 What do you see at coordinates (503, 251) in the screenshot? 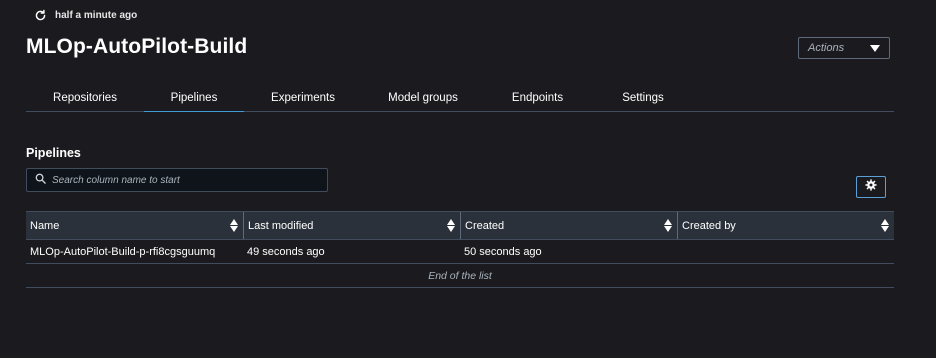
I see `cell-created: 50 seconds ago` at bounding box center [503, 251].